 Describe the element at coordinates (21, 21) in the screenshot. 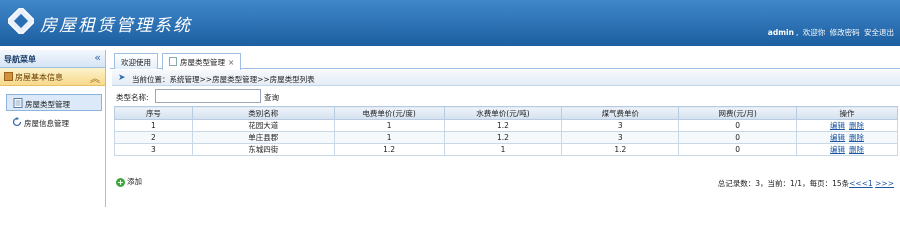

I see `logo-icon` at that location.